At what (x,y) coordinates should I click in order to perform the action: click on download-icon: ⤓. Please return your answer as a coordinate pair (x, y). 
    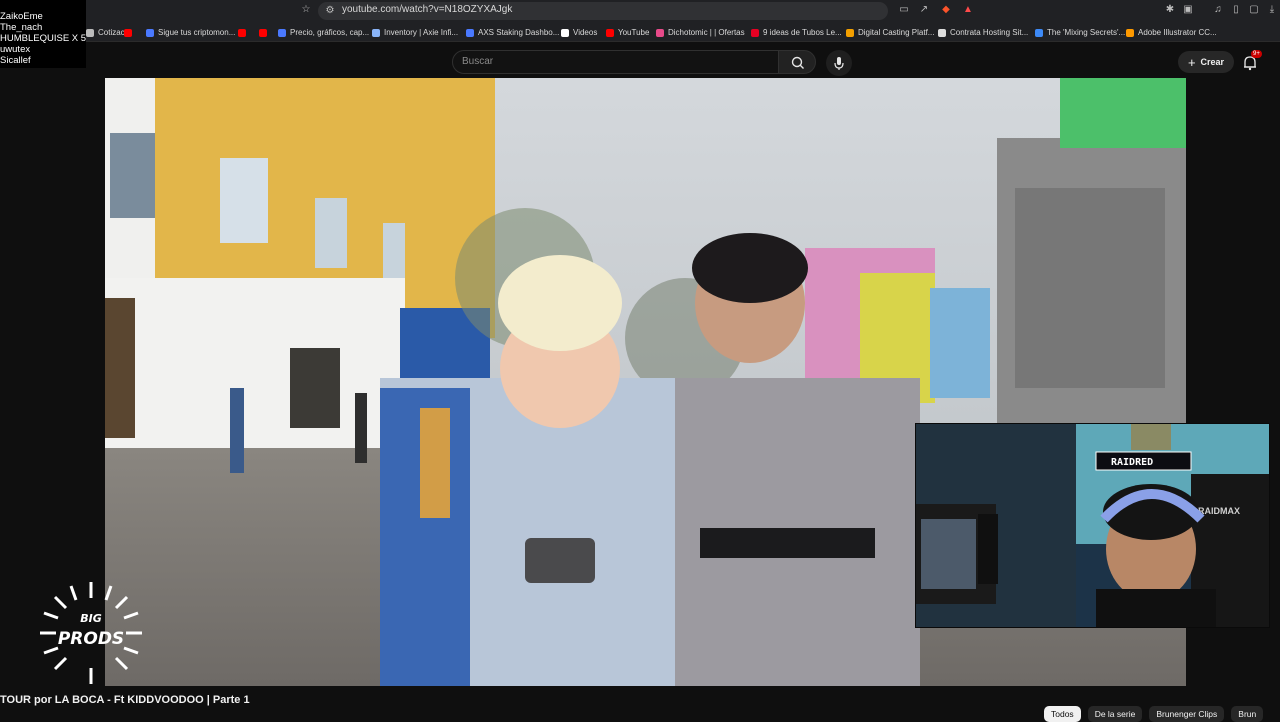
    Looking at the image, I should click on (1272, 10).